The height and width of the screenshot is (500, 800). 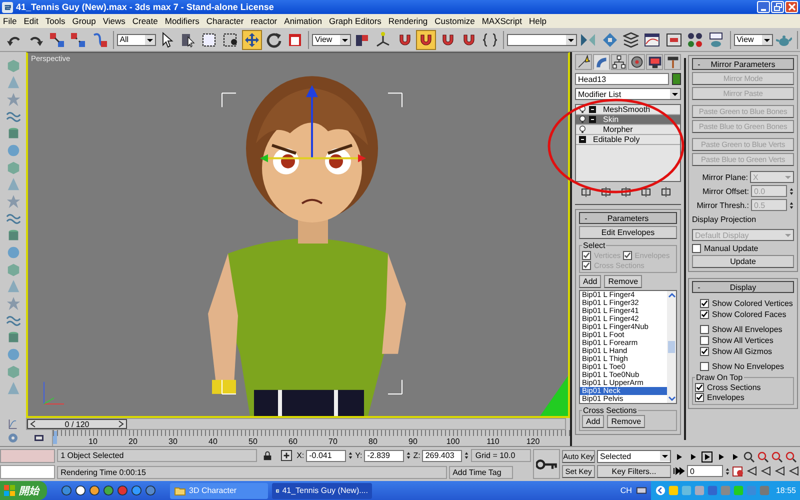 What do you see at coordinates (31, 21) in the screenshot?
I see `menu-item: Edit` at bounding box center [31, 21].